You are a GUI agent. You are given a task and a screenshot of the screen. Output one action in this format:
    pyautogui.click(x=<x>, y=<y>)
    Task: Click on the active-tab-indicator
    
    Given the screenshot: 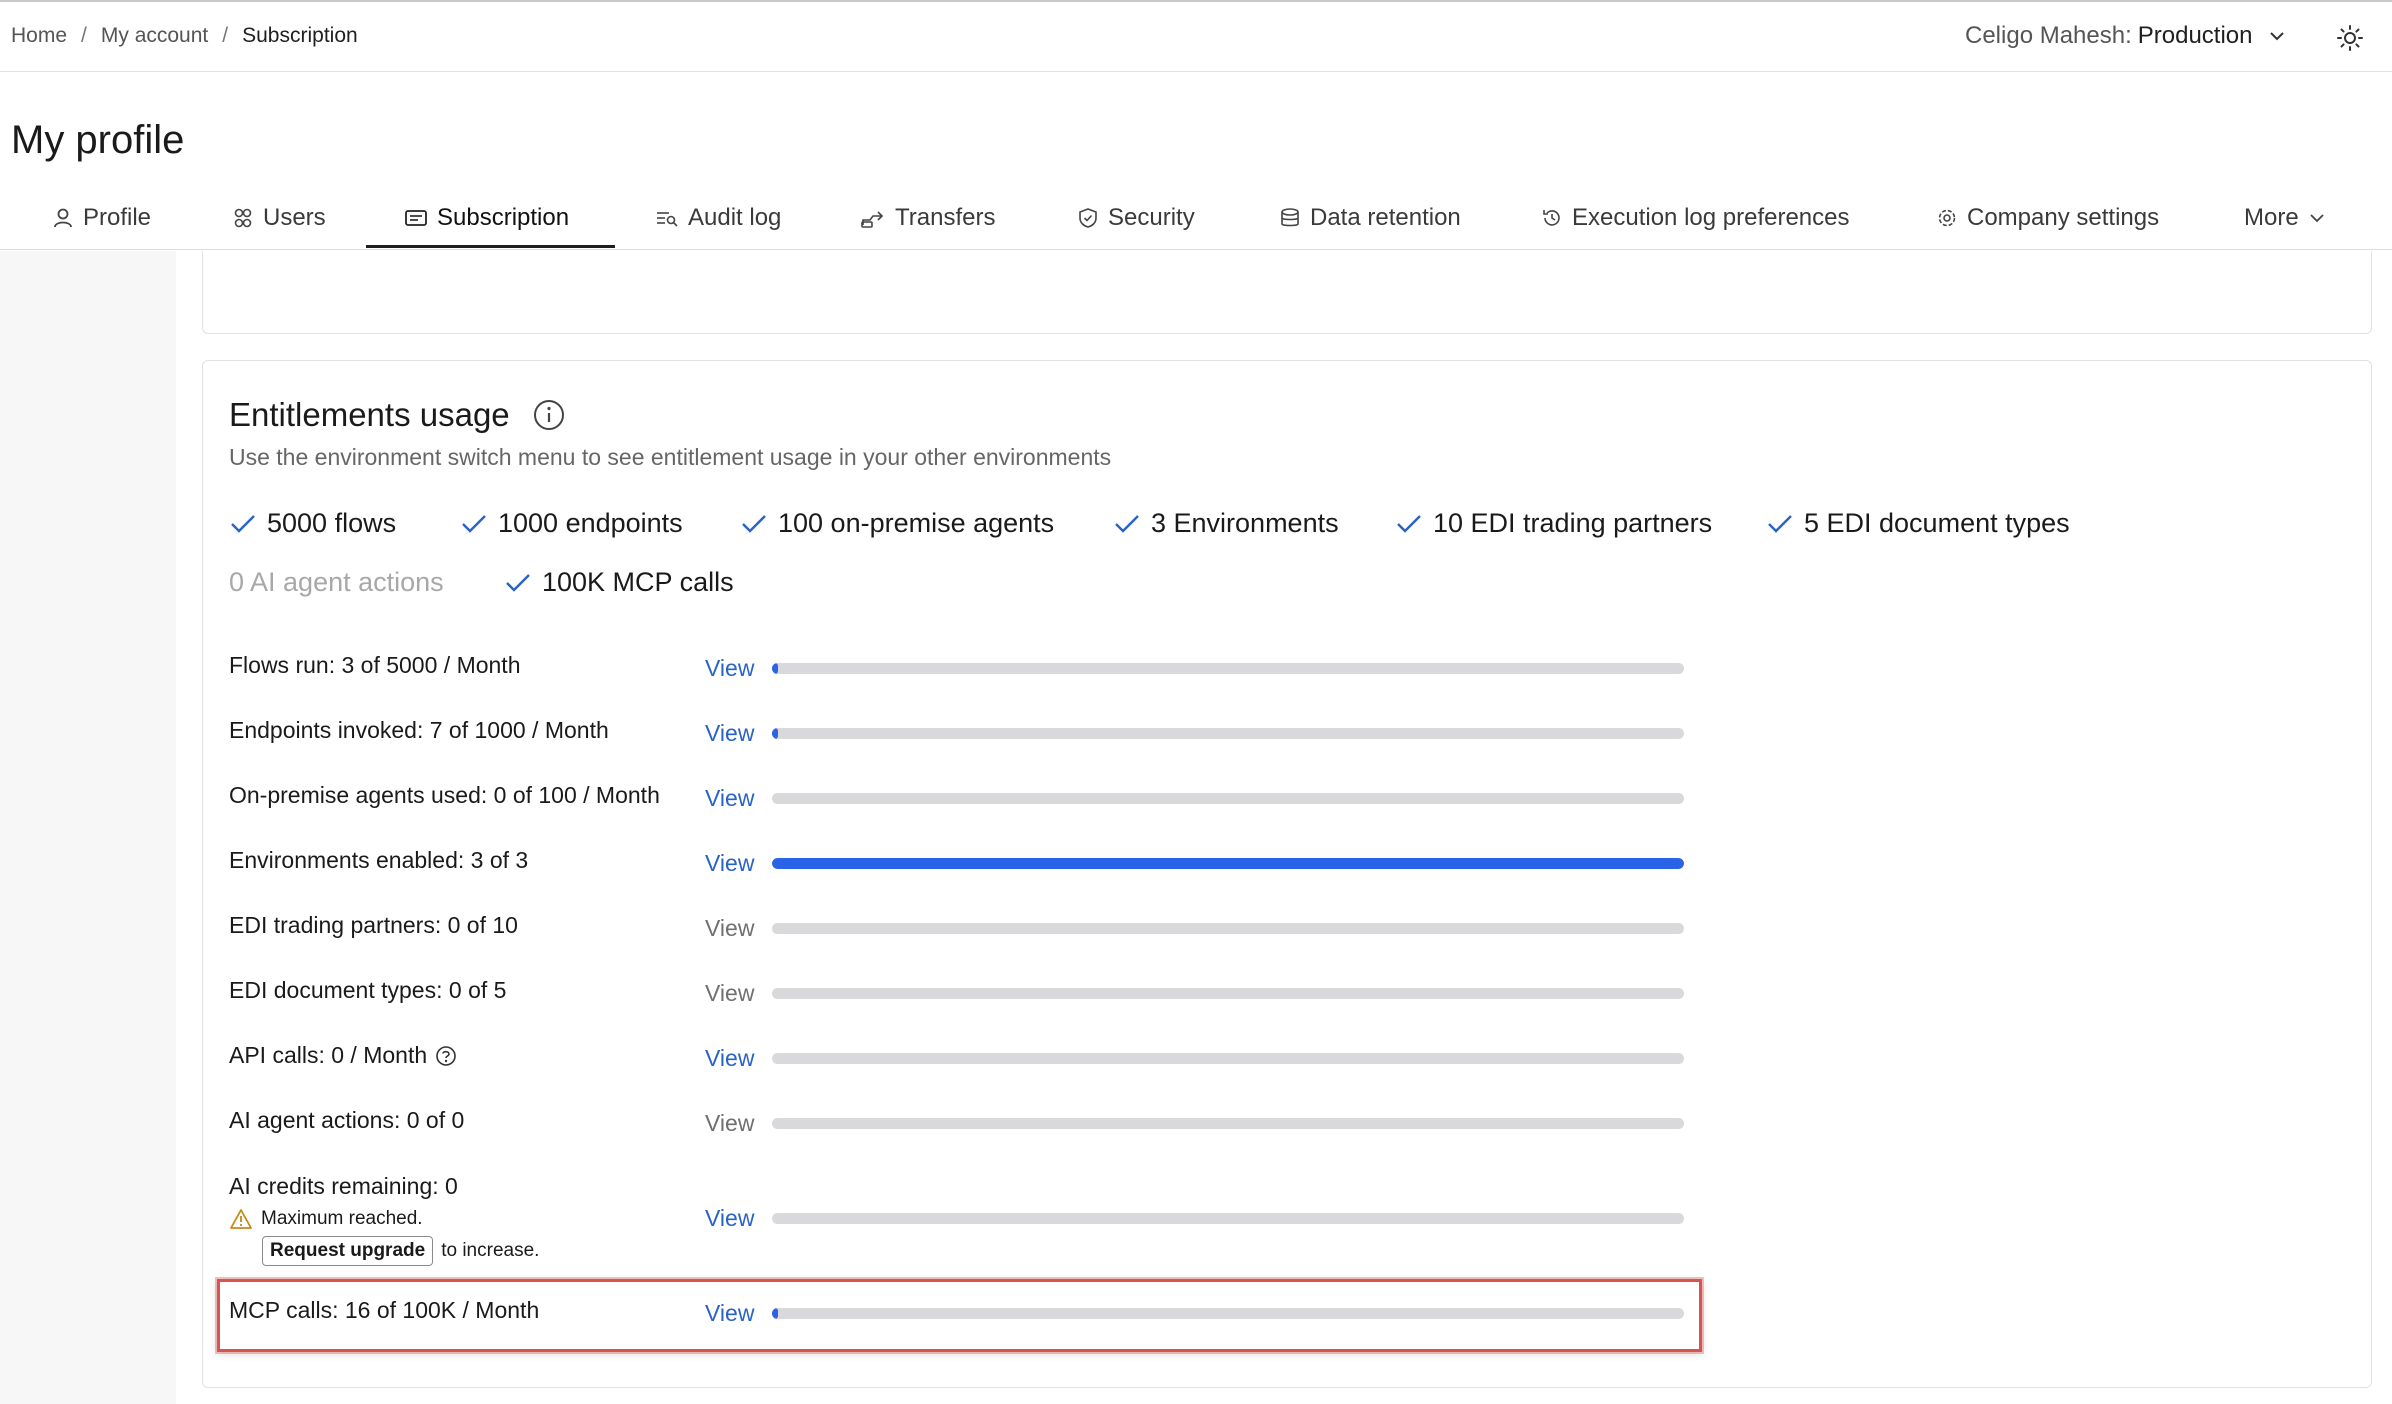 What is the action you would take?
    pyautogui.click(x=490, y=246)
    